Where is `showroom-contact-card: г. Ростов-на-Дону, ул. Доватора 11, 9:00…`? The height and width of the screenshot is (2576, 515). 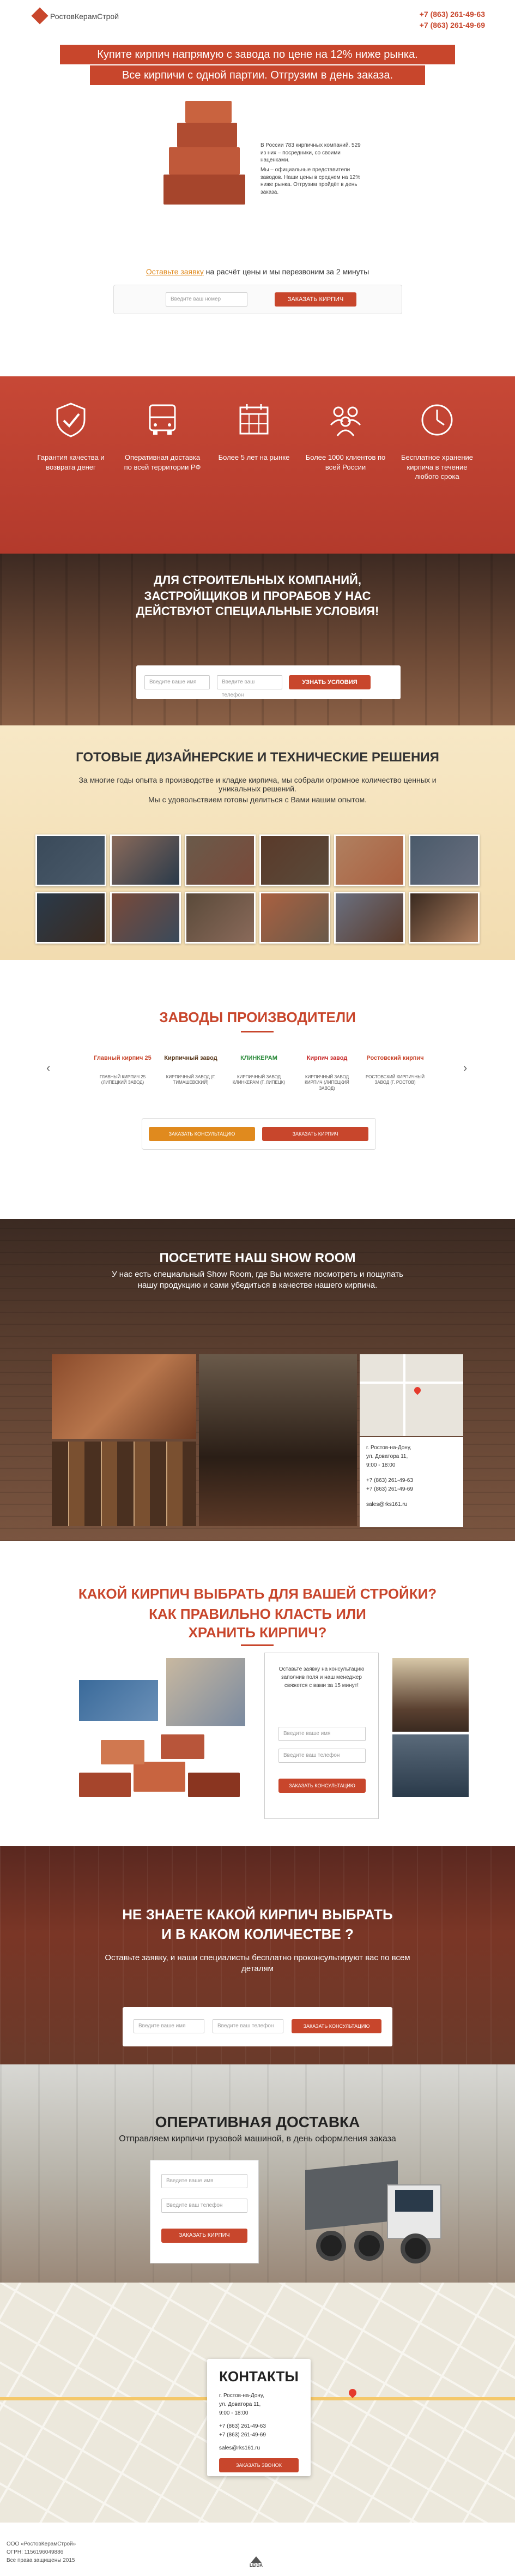
showroom-contact-card: г. Ростов-на-Дону, ул. Доватора 11, 9:00… is located at coordinates (412, 1482).